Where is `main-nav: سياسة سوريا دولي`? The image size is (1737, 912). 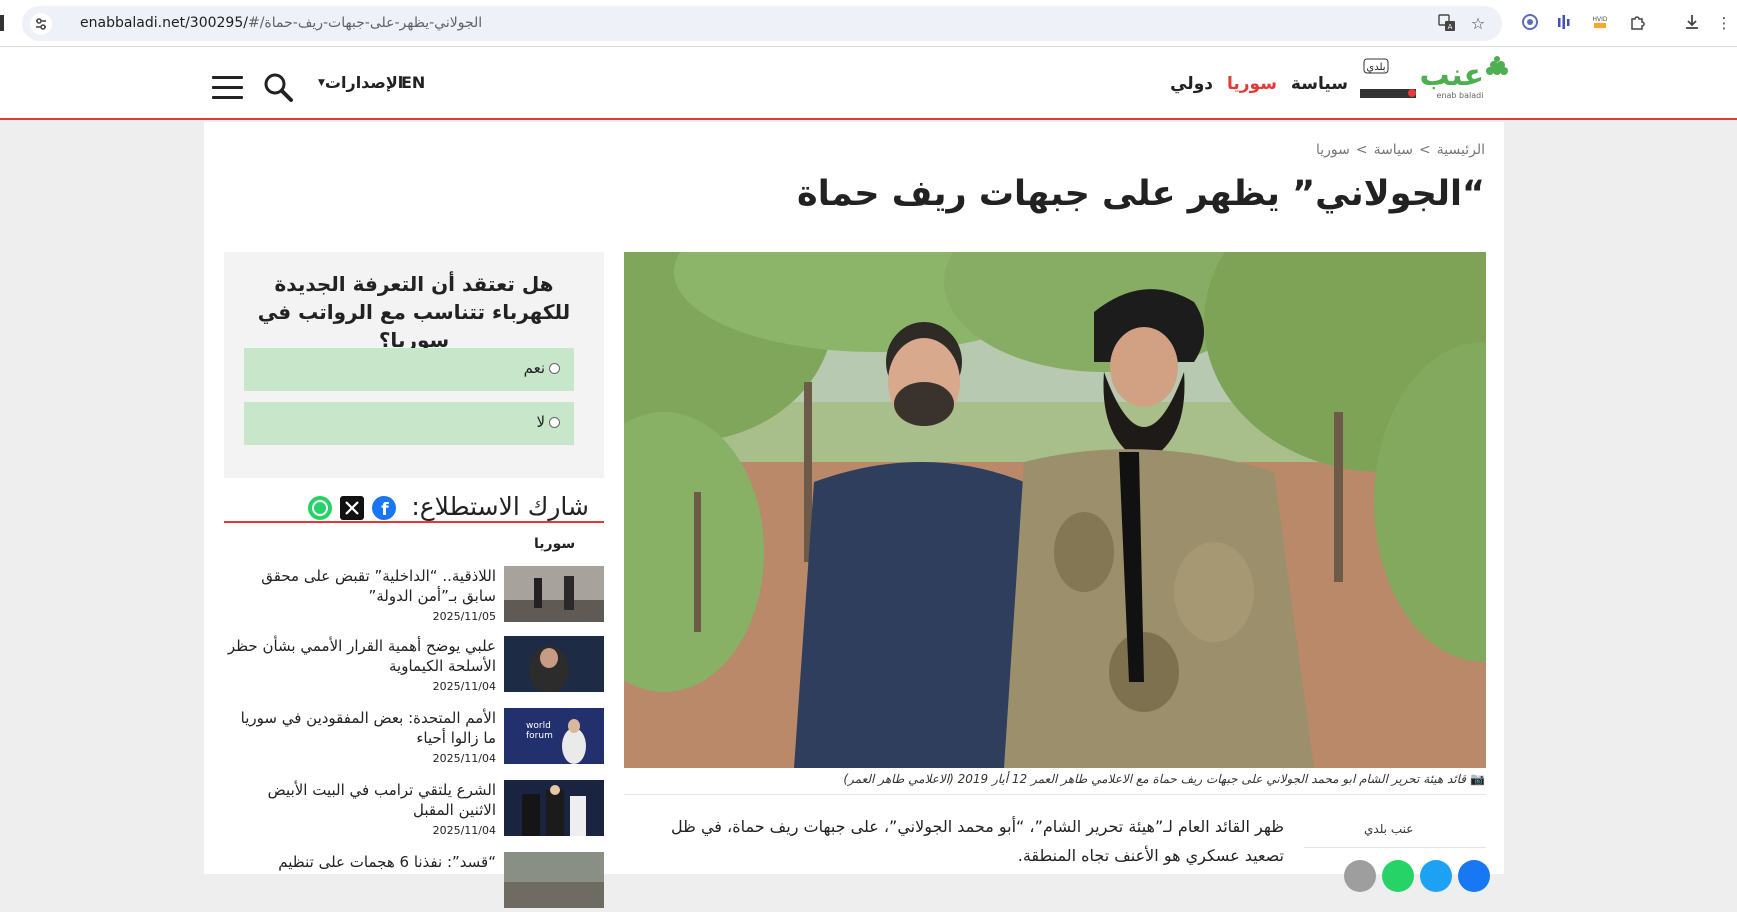 main-nav: سياسة سوريا دولي is located at coordinates (1259, 84).